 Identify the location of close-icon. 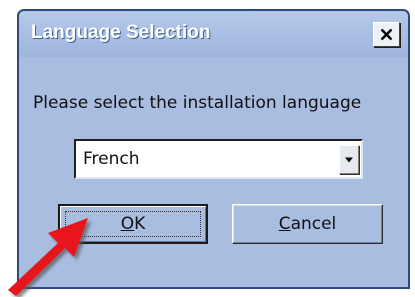
(386, 34).